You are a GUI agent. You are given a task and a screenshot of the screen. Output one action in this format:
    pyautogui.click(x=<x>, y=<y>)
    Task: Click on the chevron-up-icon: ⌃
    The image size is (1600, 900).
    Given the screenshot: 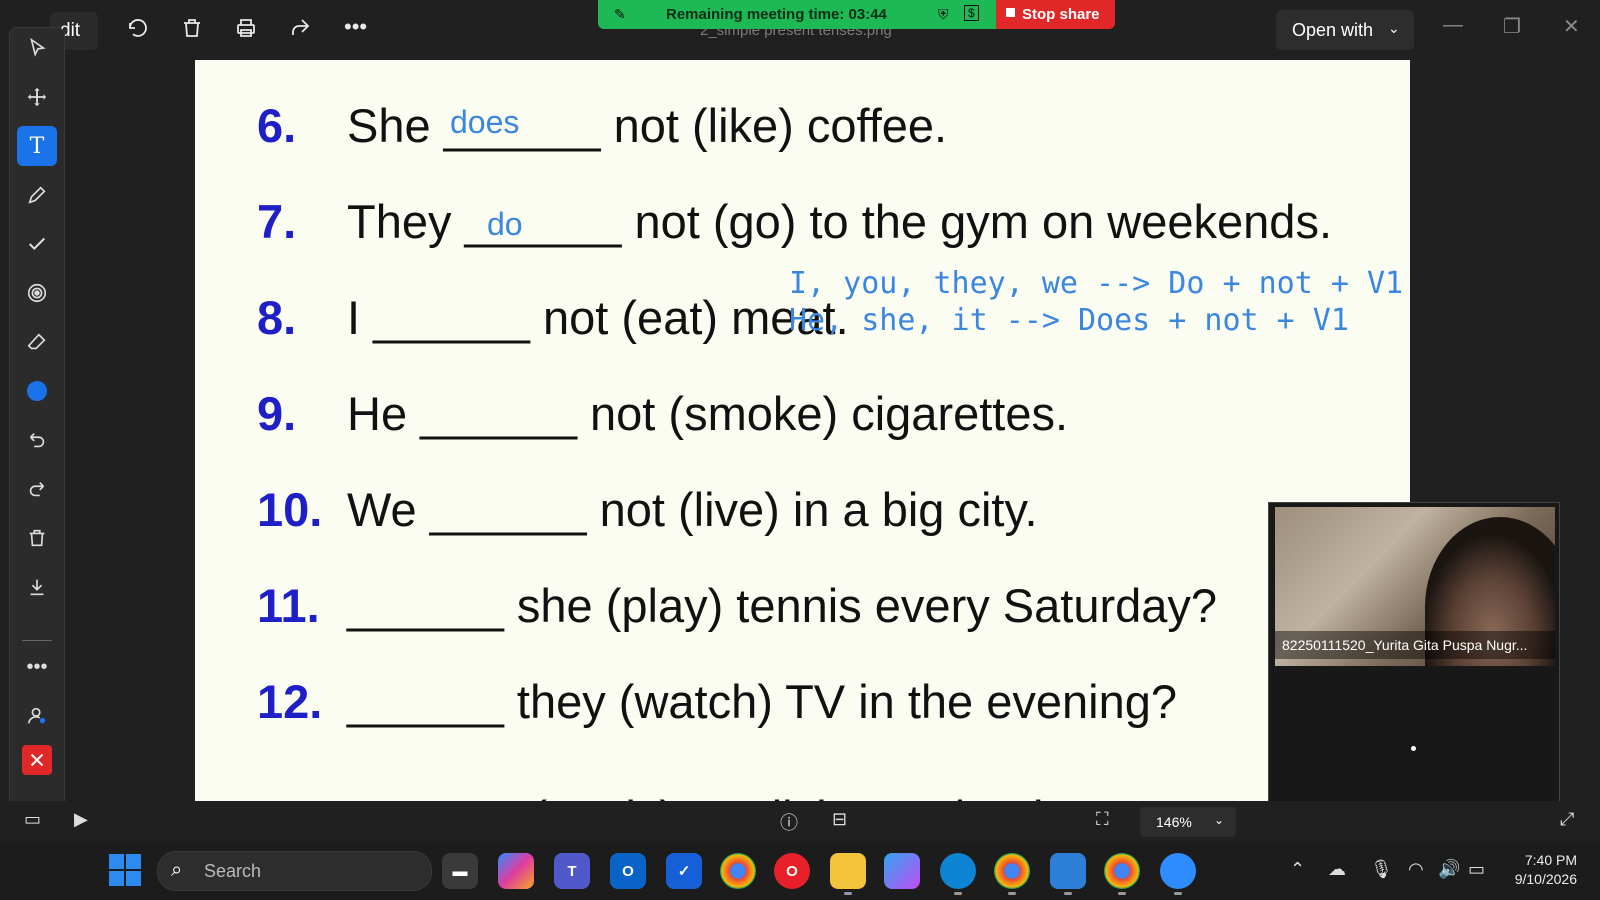 What is the action you would take?
    pyautogui.click(x=1297, y=869)
    